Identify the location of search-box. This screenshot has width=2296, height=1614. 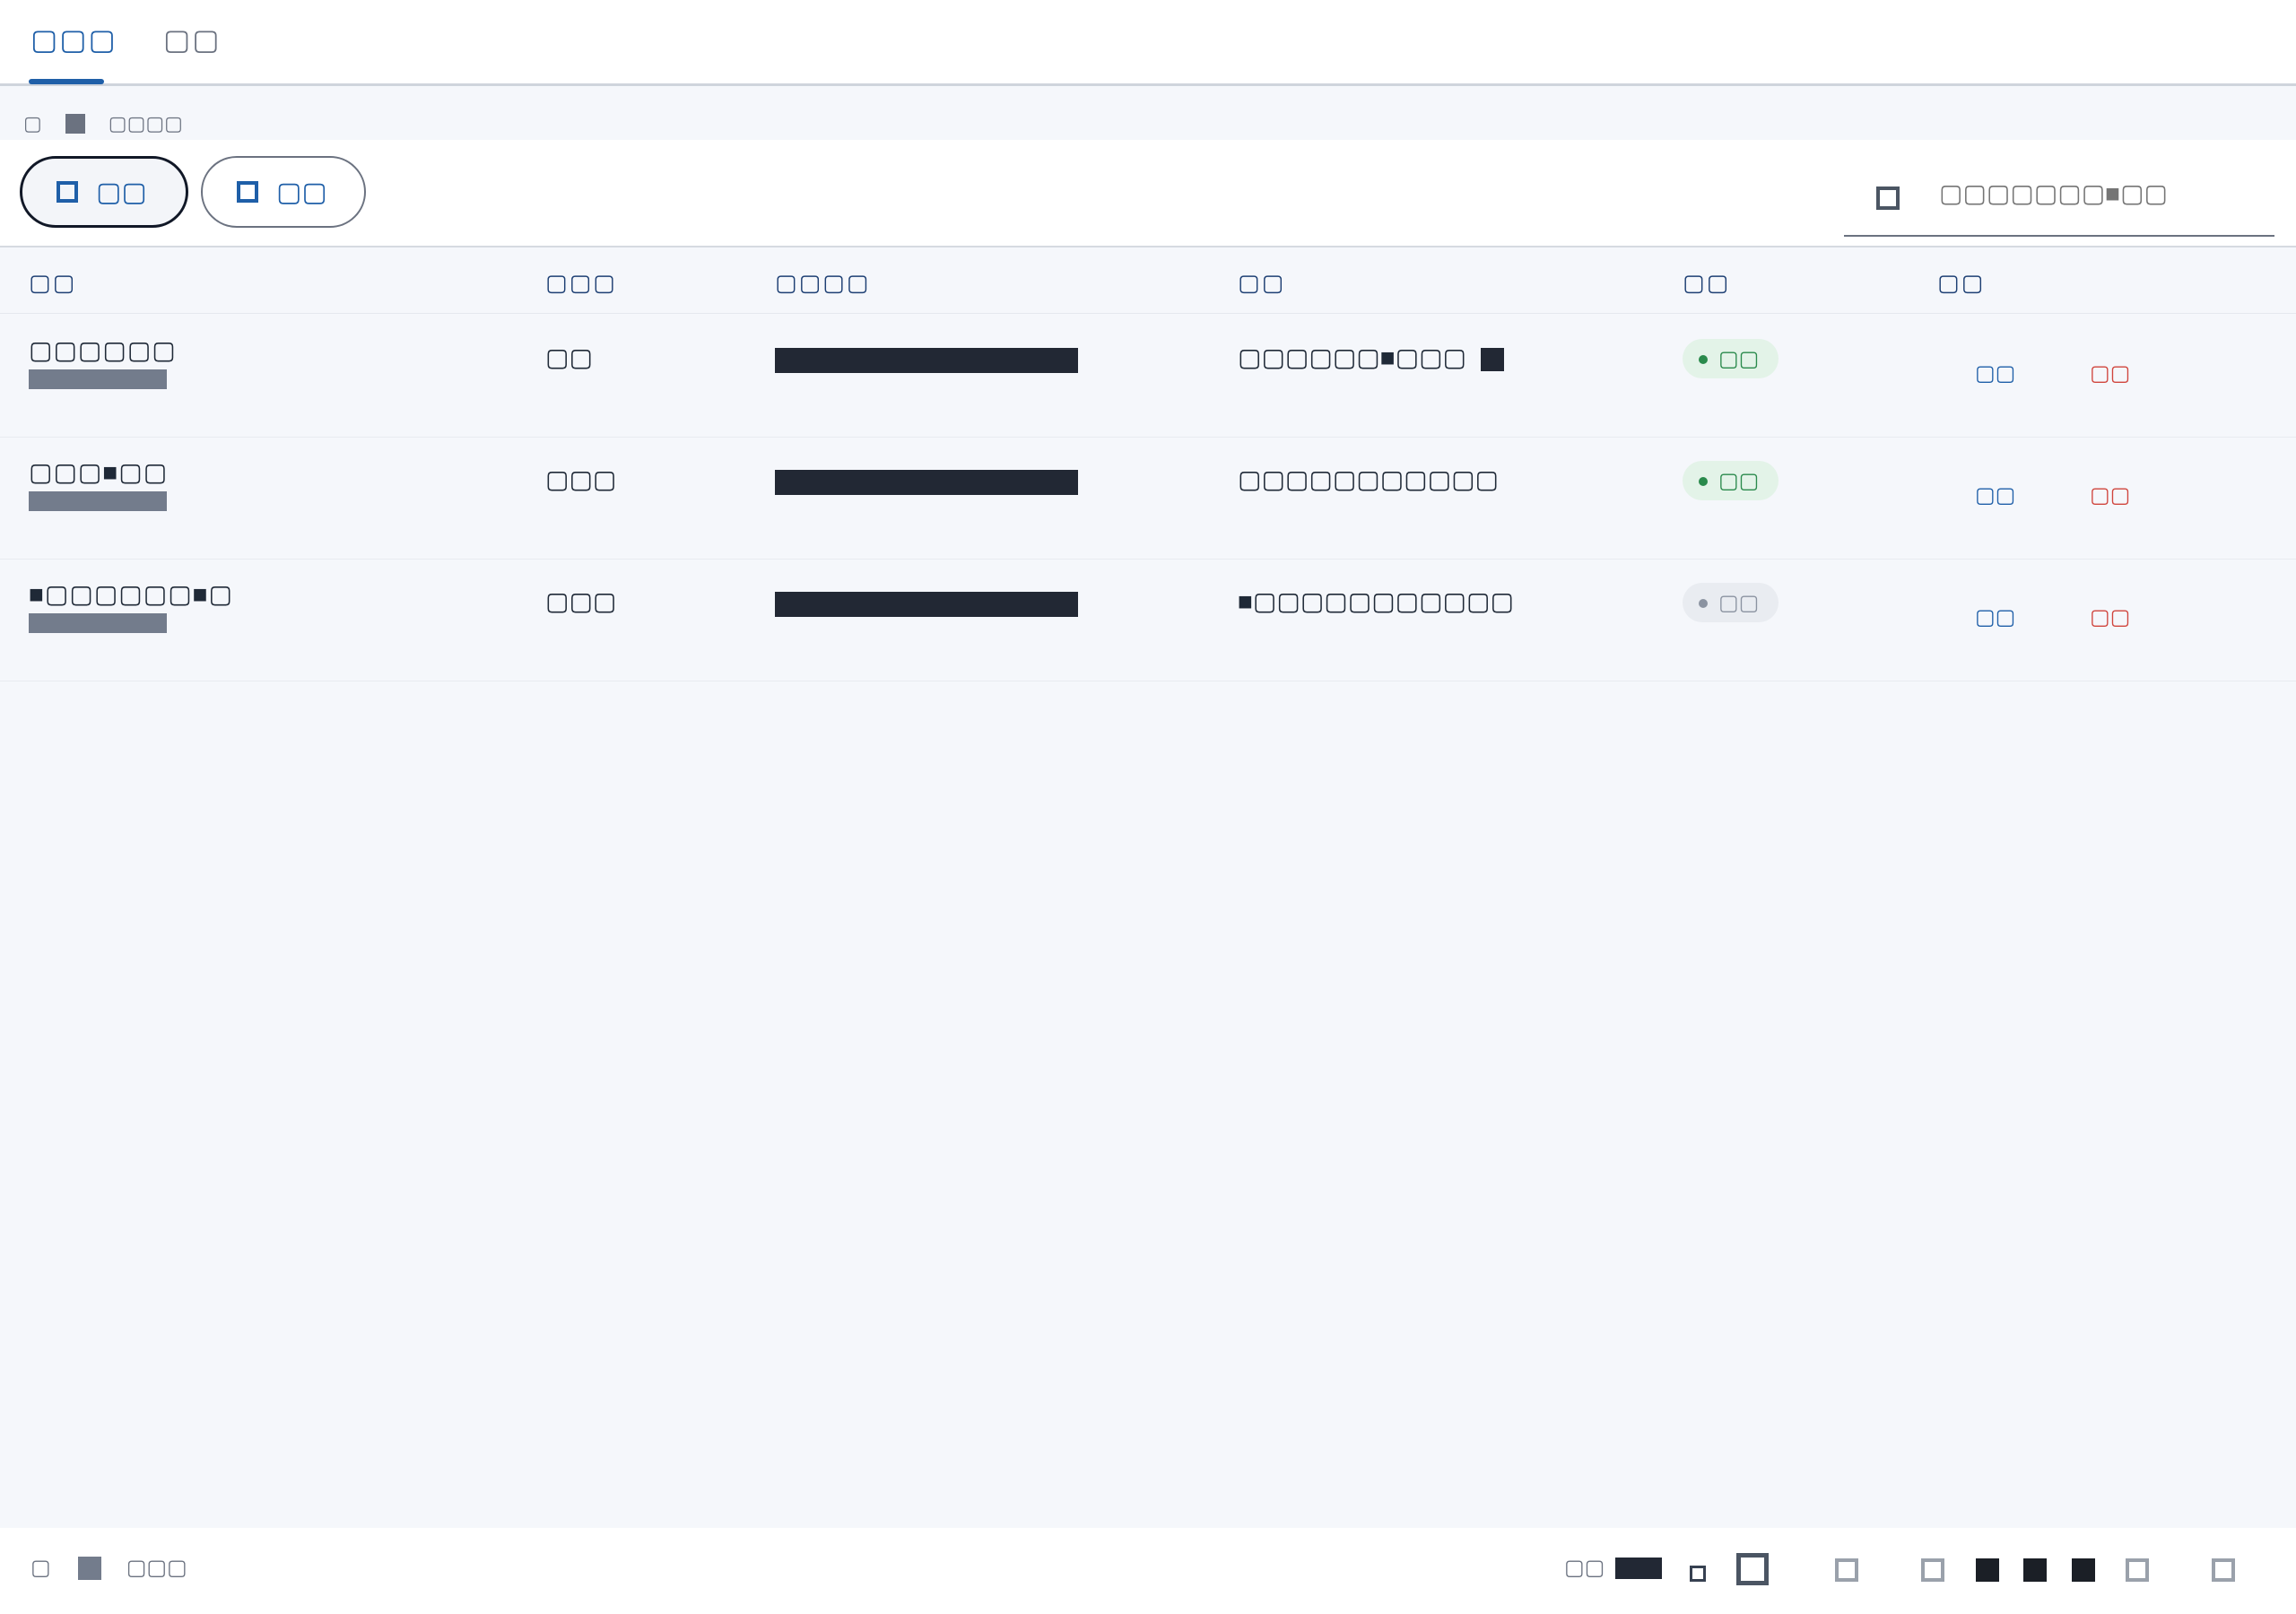
(2059, 199).